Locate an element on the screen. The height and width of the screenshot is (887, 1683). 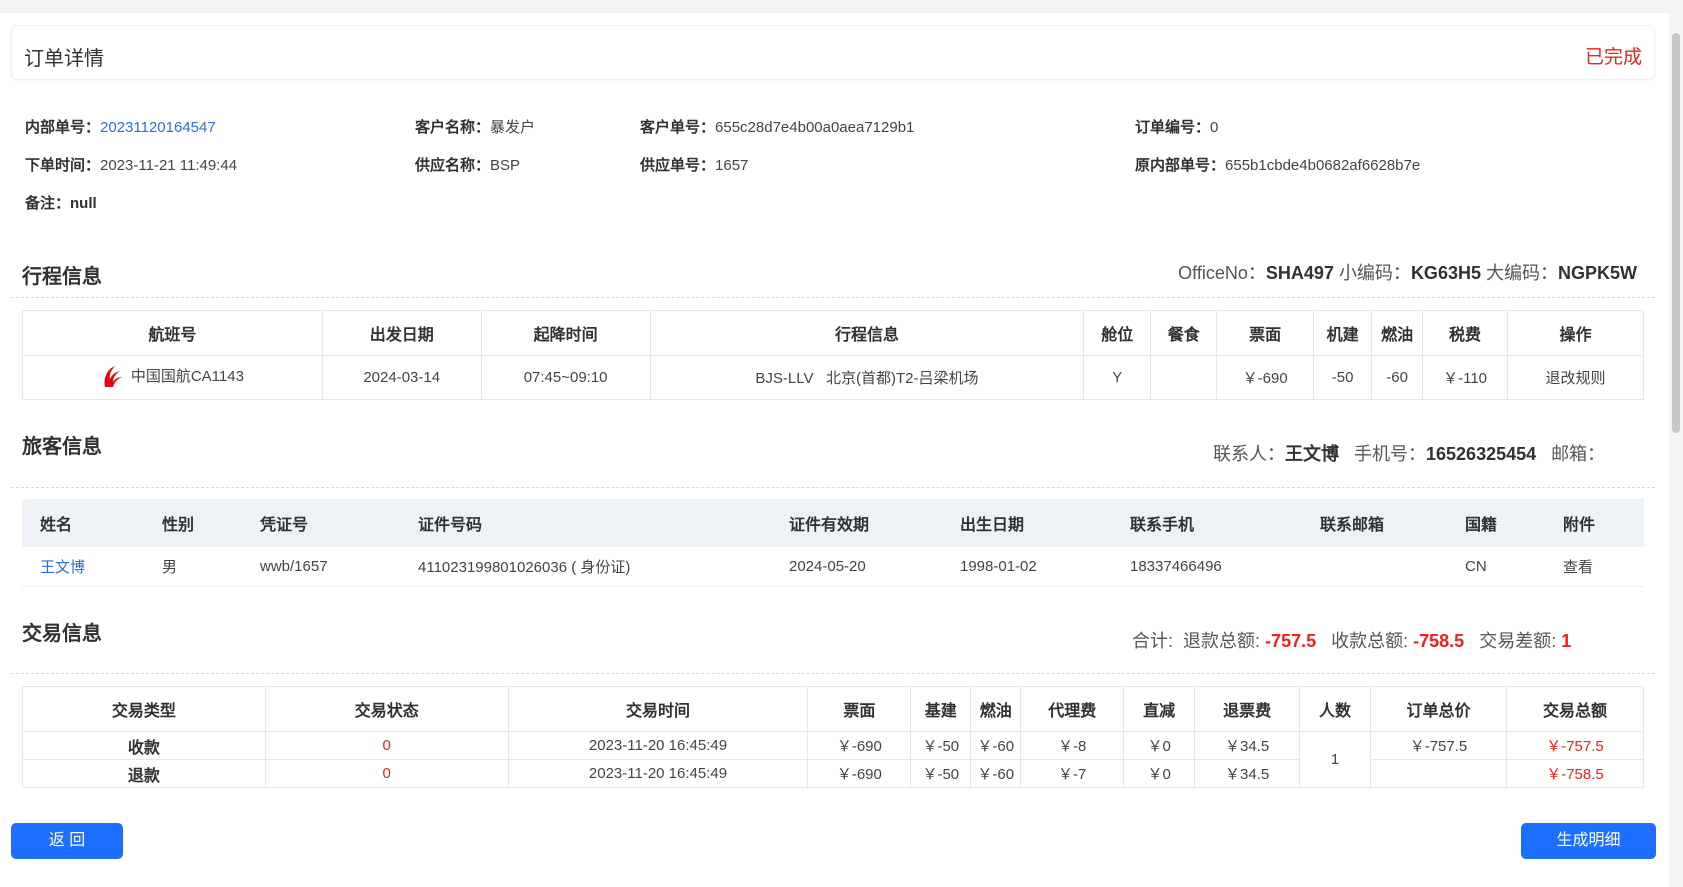
order-no: 订单编号：0 is located at coordinates (1176, 126).